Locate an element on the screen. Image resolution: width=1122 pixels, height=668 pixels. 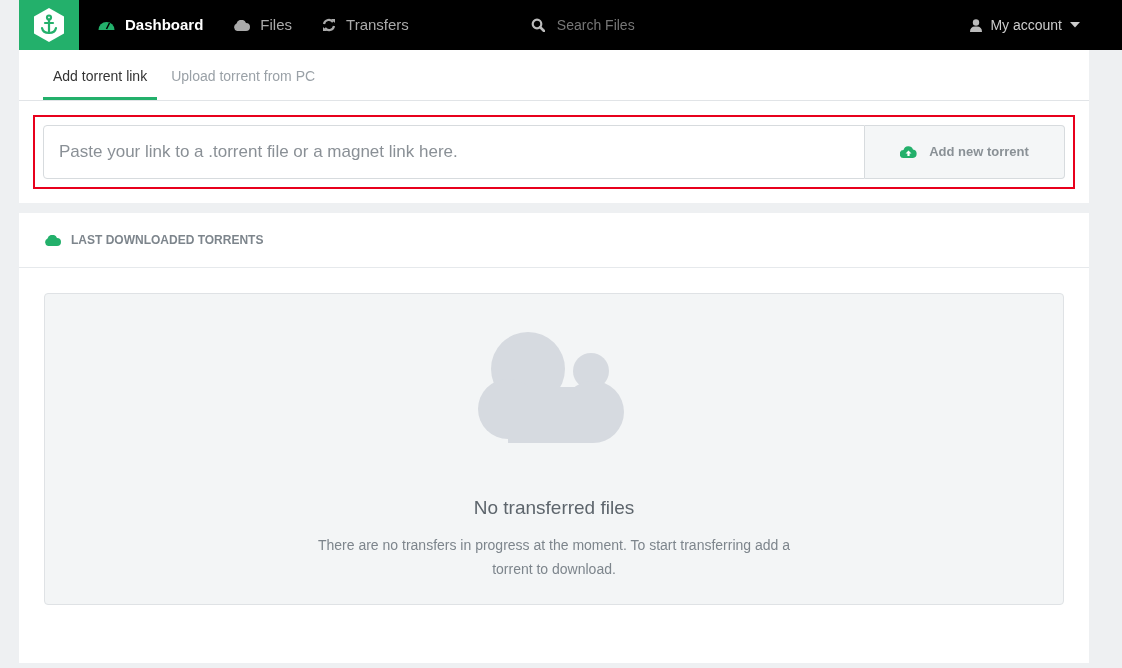
dashboard-gauge-icon is located at coordinates (106, 25).